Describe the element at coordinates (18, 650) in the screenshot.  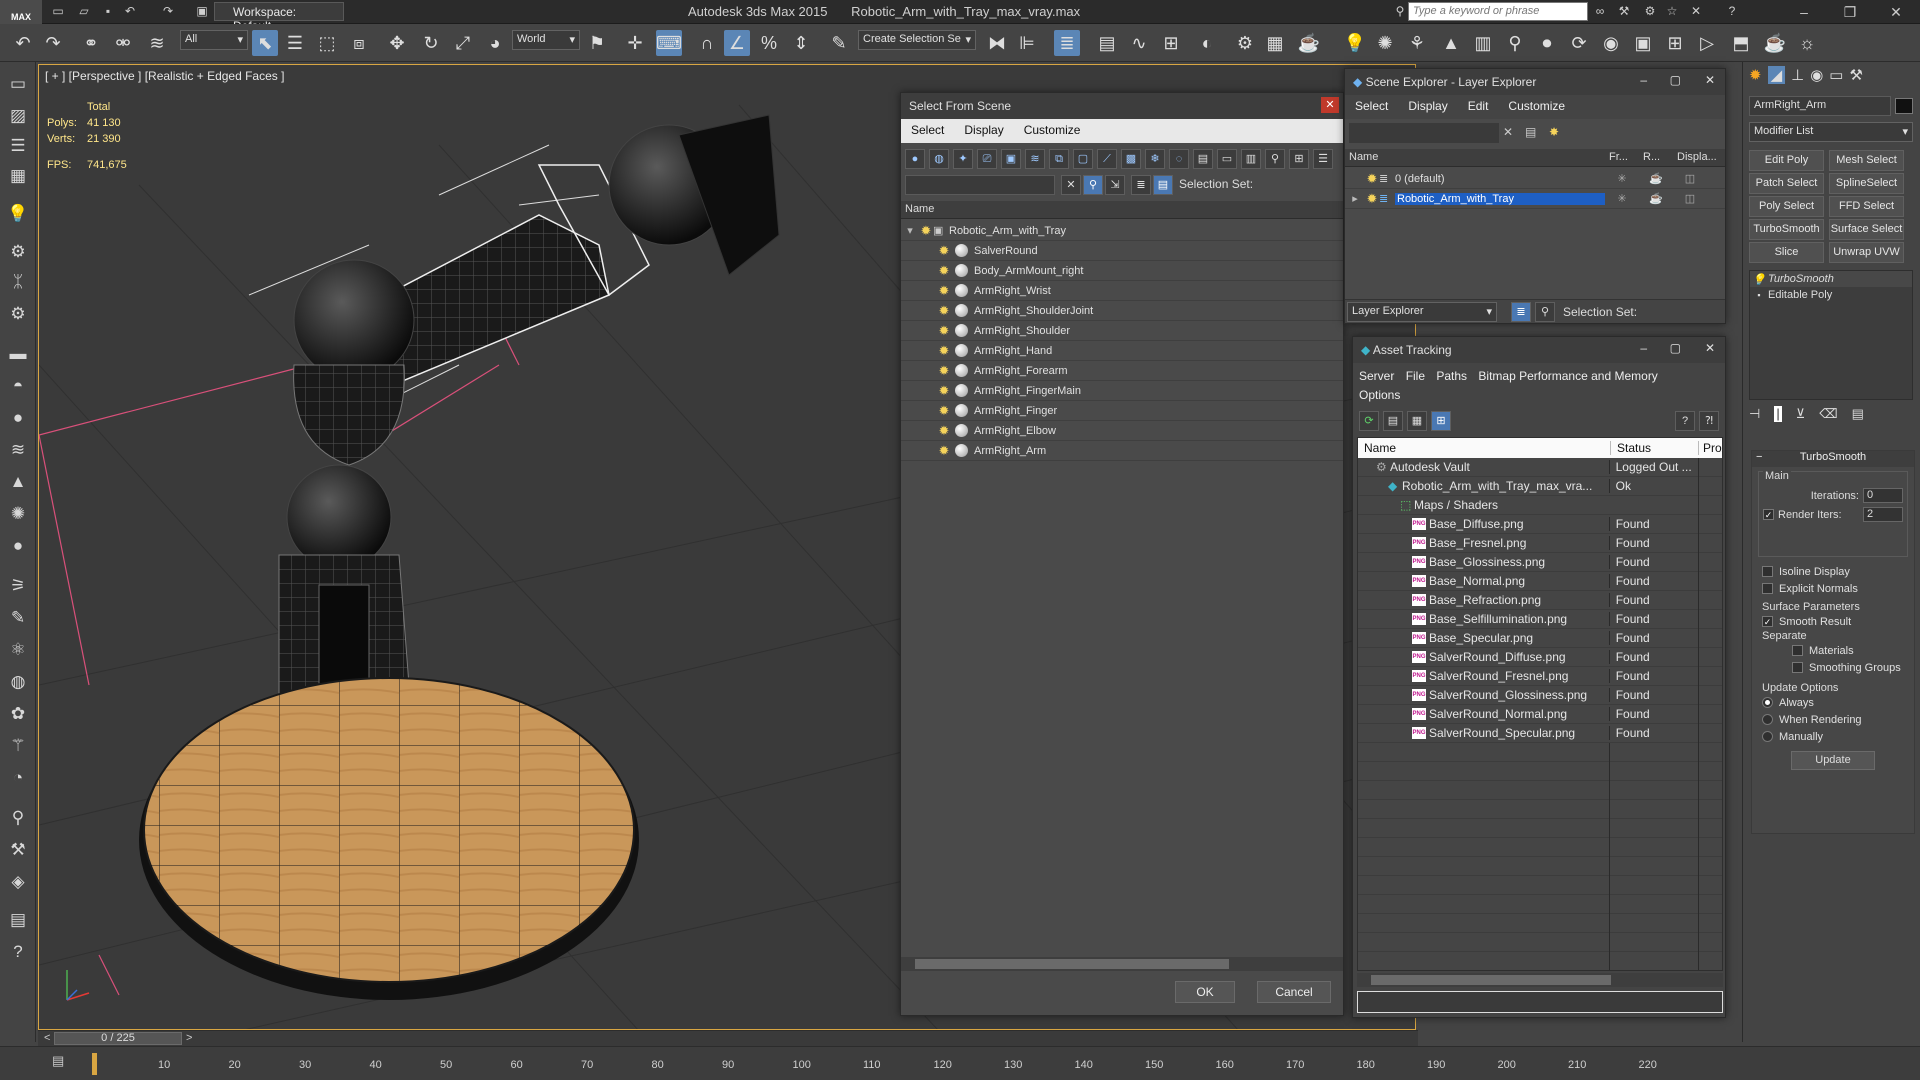
I see `network-icon: ⚛` at that location.